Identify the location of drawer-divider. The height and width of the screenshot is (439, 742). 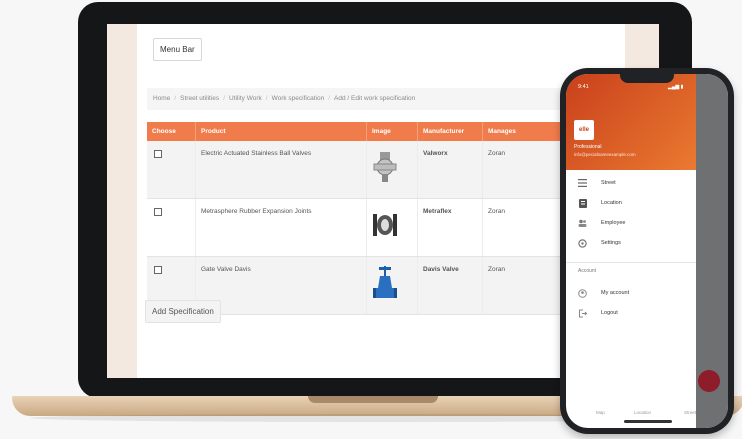
(631, 262).